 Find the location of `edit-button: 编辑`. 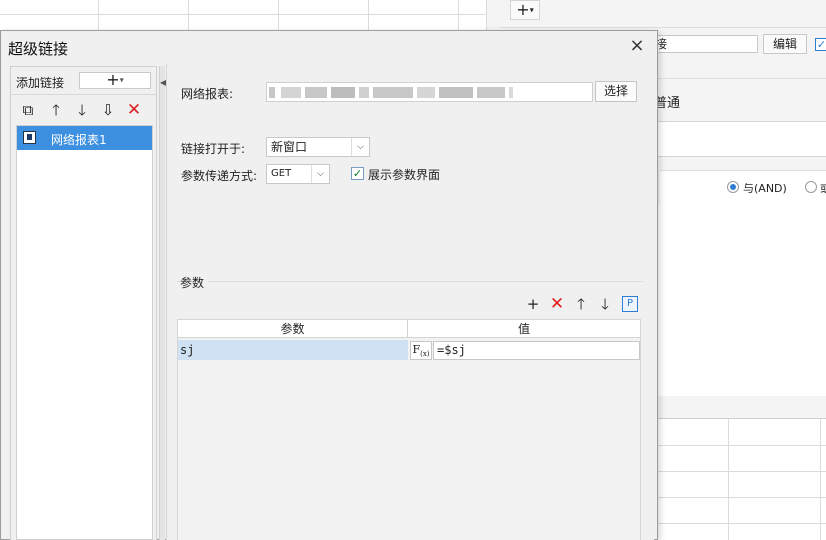

edit-button: 编辑 is located at coordinates (785, 44).